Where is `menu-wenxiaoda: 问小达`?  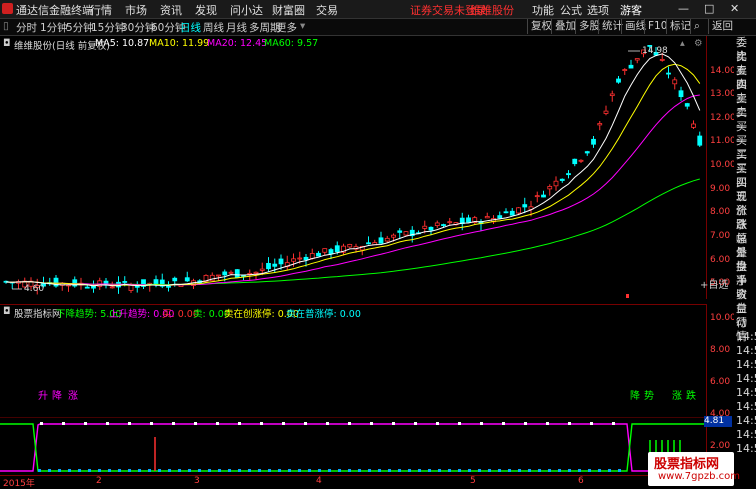
menu-wenxiaoda: 问小达 is located at coordinates (246, 10).